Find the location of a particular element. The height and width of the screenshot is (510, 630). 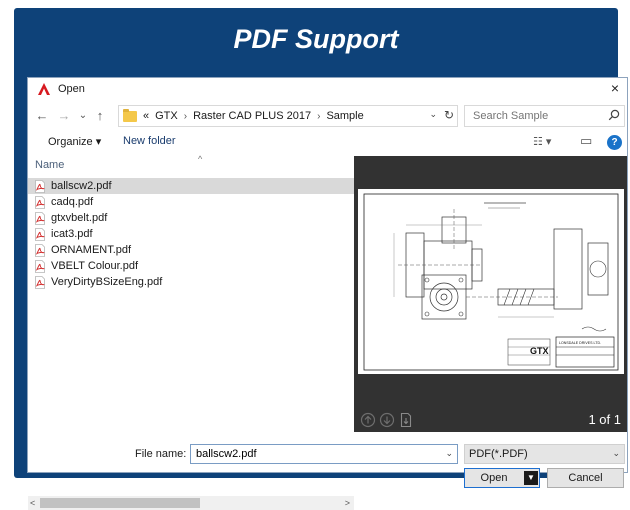

filename-combobox: ⌄ is located at coordinates (324, 454).